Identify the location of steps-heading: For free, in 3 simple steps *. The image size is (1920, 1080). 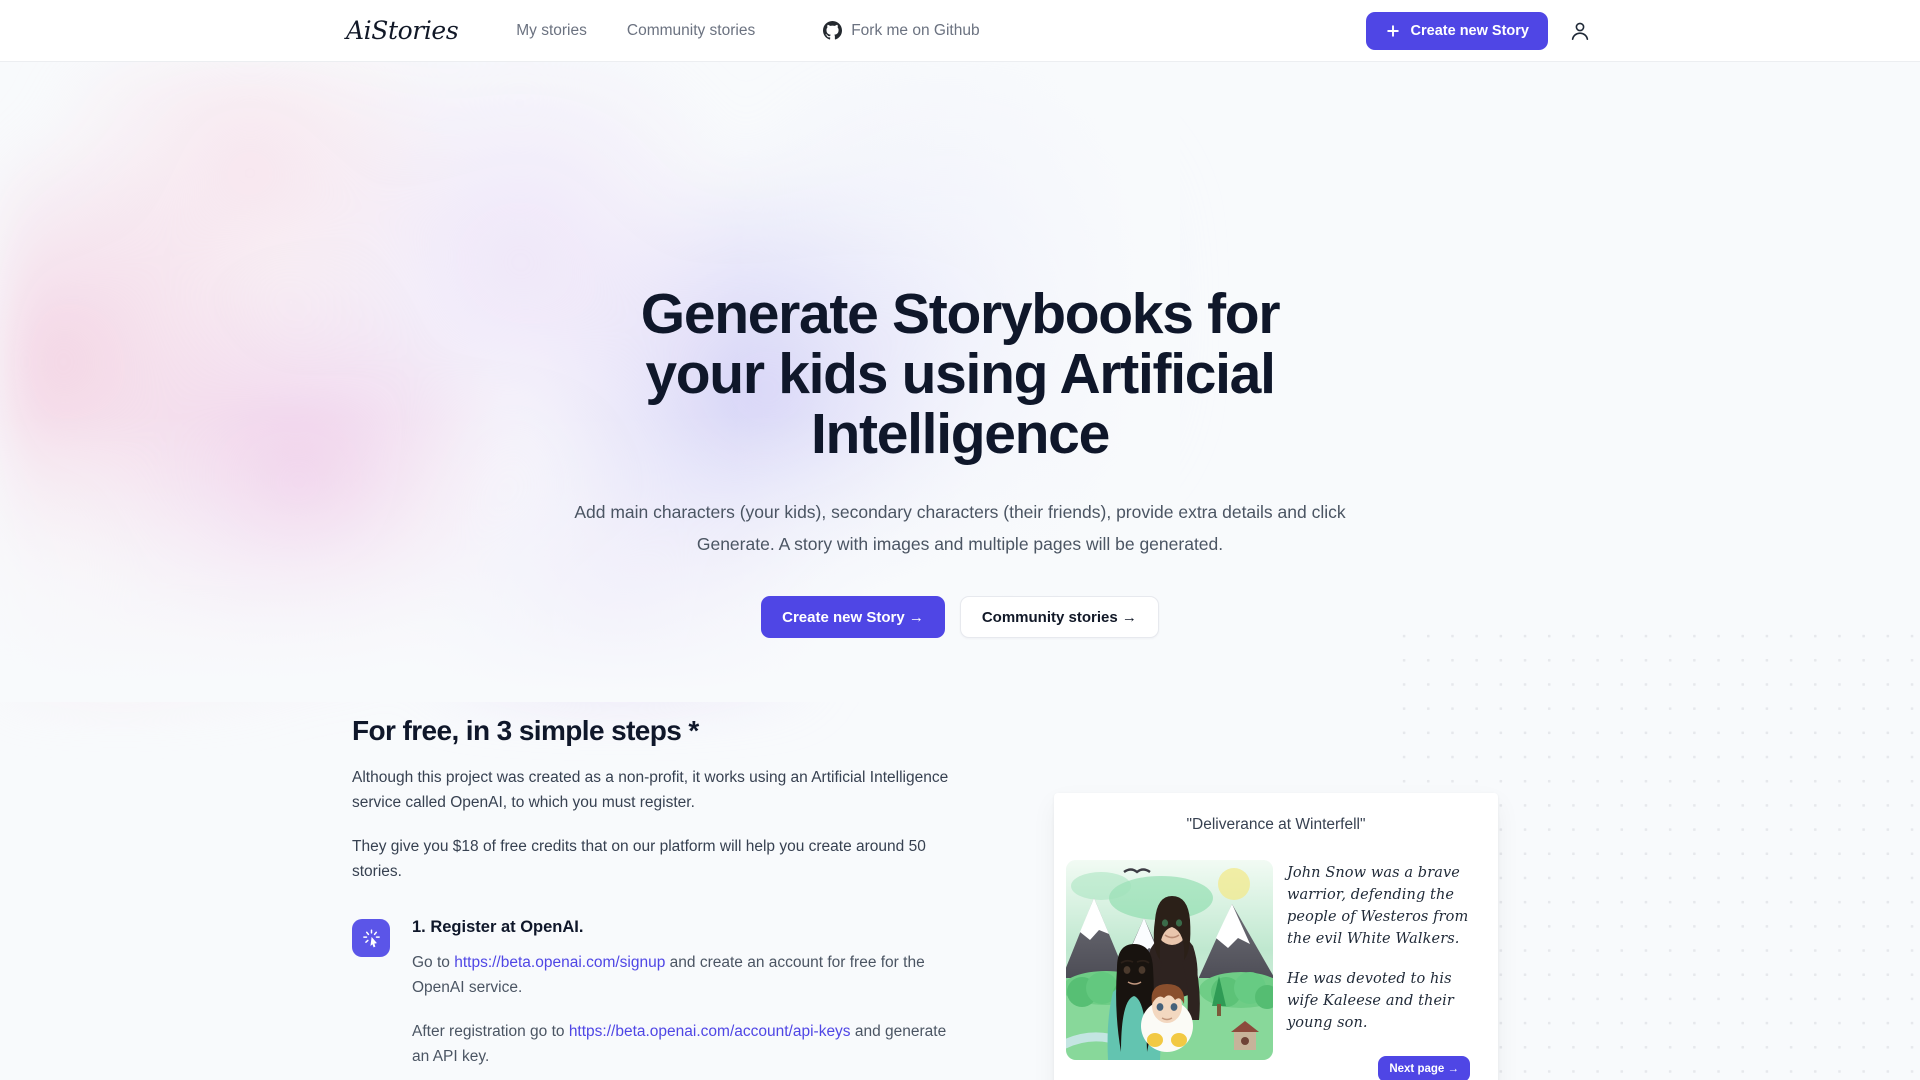
(525, 730).